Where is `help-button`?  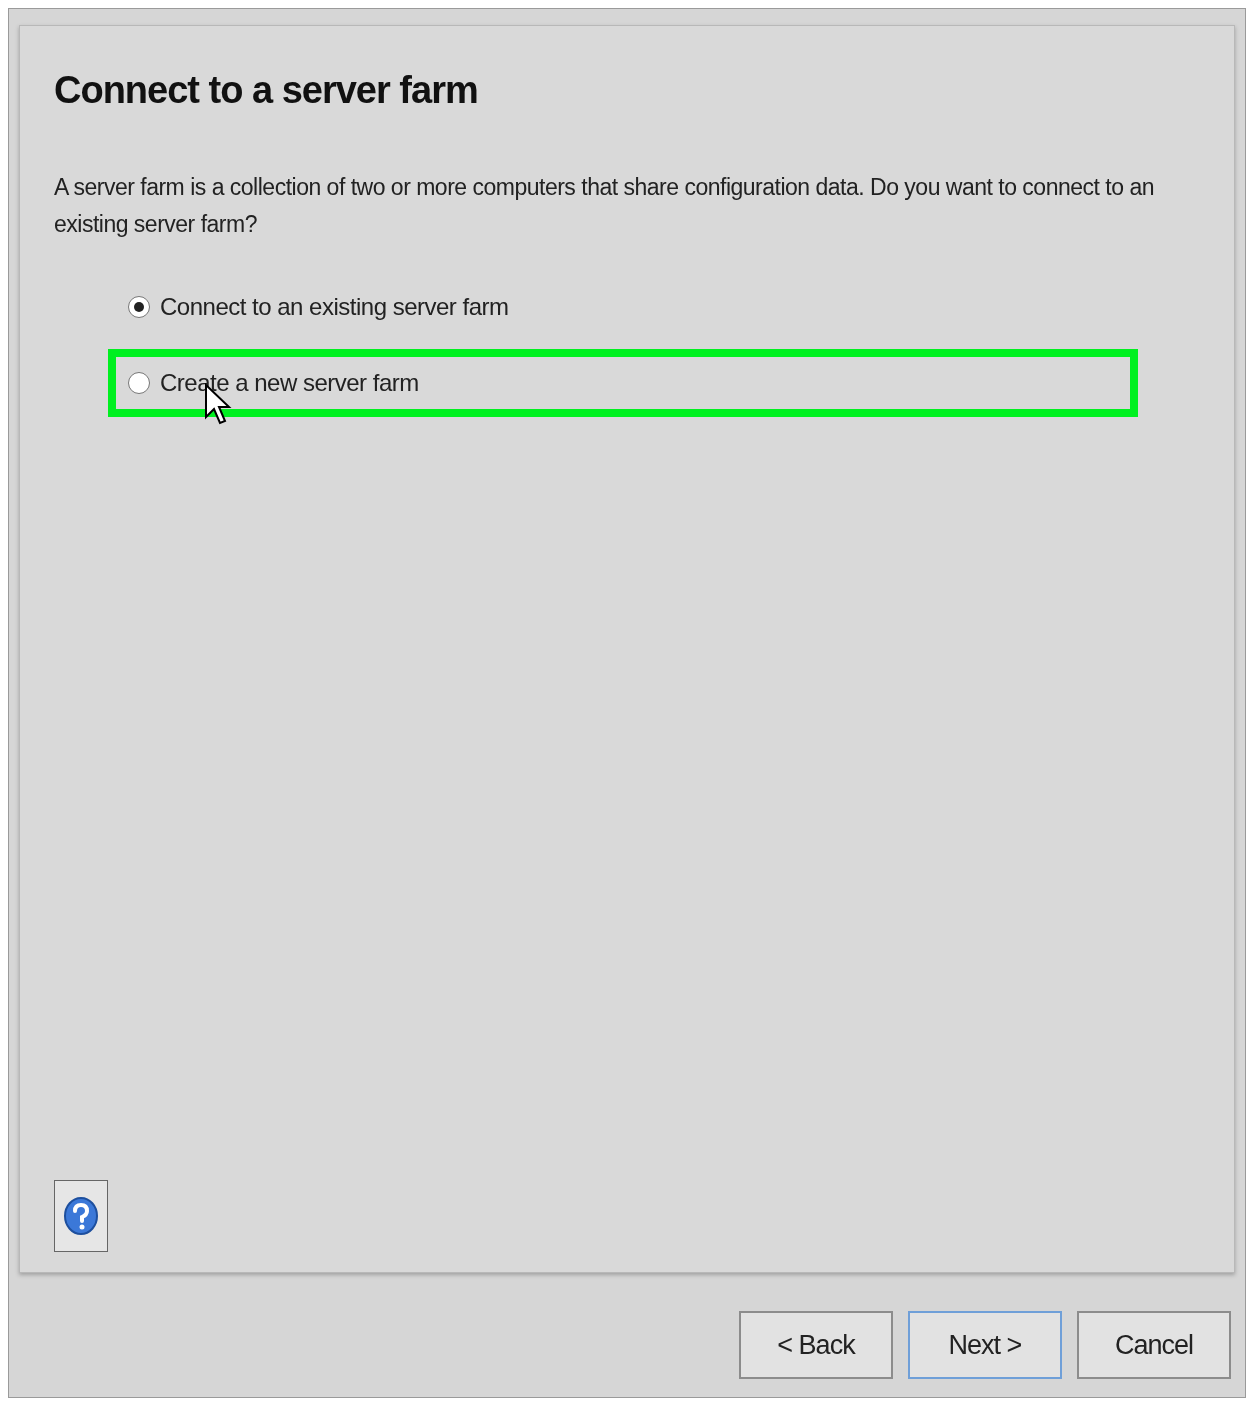 help-button is located at coordinates (81, 1216).